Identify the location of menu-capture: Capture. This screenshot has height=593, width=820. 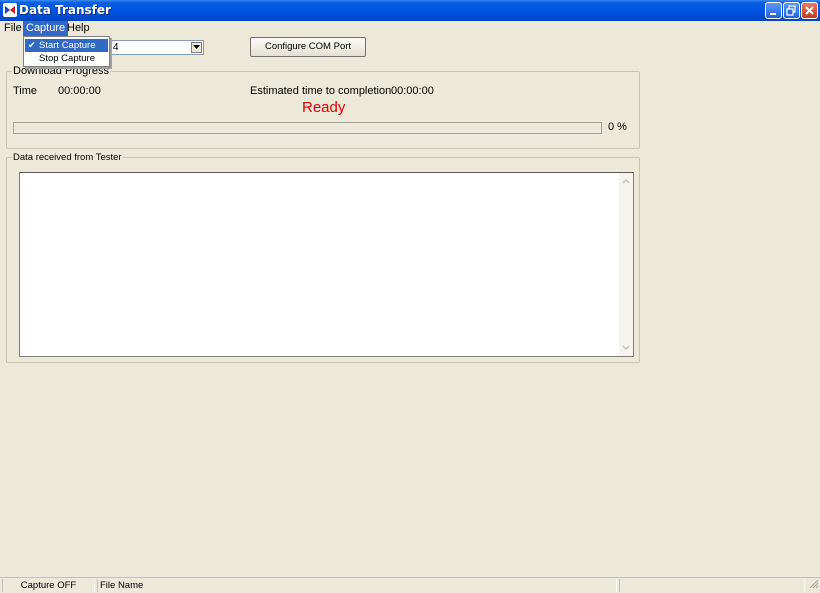
(46, 28).